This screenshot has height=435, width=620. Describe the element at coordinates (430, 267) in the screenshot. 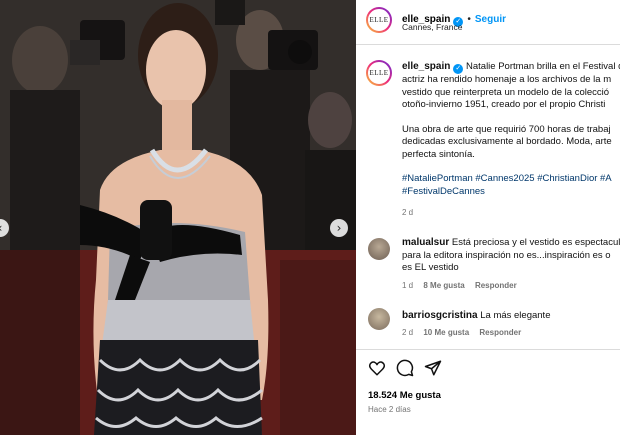

I see `comment-text: es EL vestido` at that location.